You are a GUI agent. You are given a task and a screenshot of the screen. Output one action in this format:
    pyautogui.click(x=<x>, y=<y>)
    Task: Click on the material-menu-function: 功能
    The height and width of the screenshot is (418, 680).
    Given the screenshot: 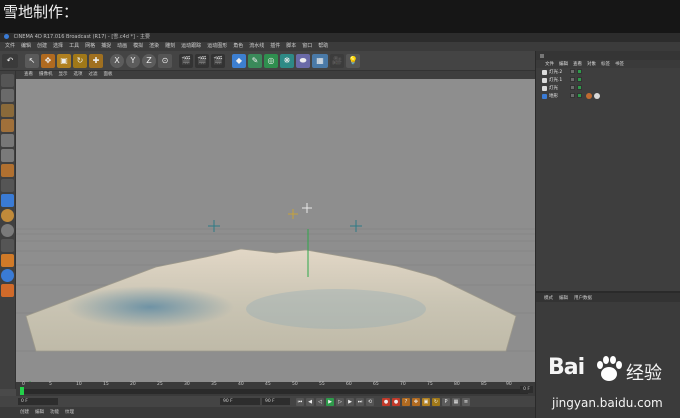 What is the action you would take?
    pyautogui.click(x=54, y=412)
    